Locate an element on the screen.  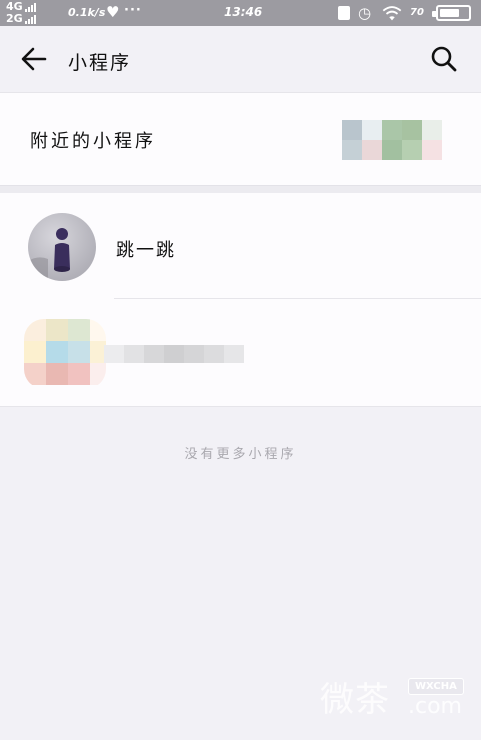
status-bar: 4G 2G 0.1k/s ♥ ··· 13:46 ◷ 70 is located at coordinates (240, 13).